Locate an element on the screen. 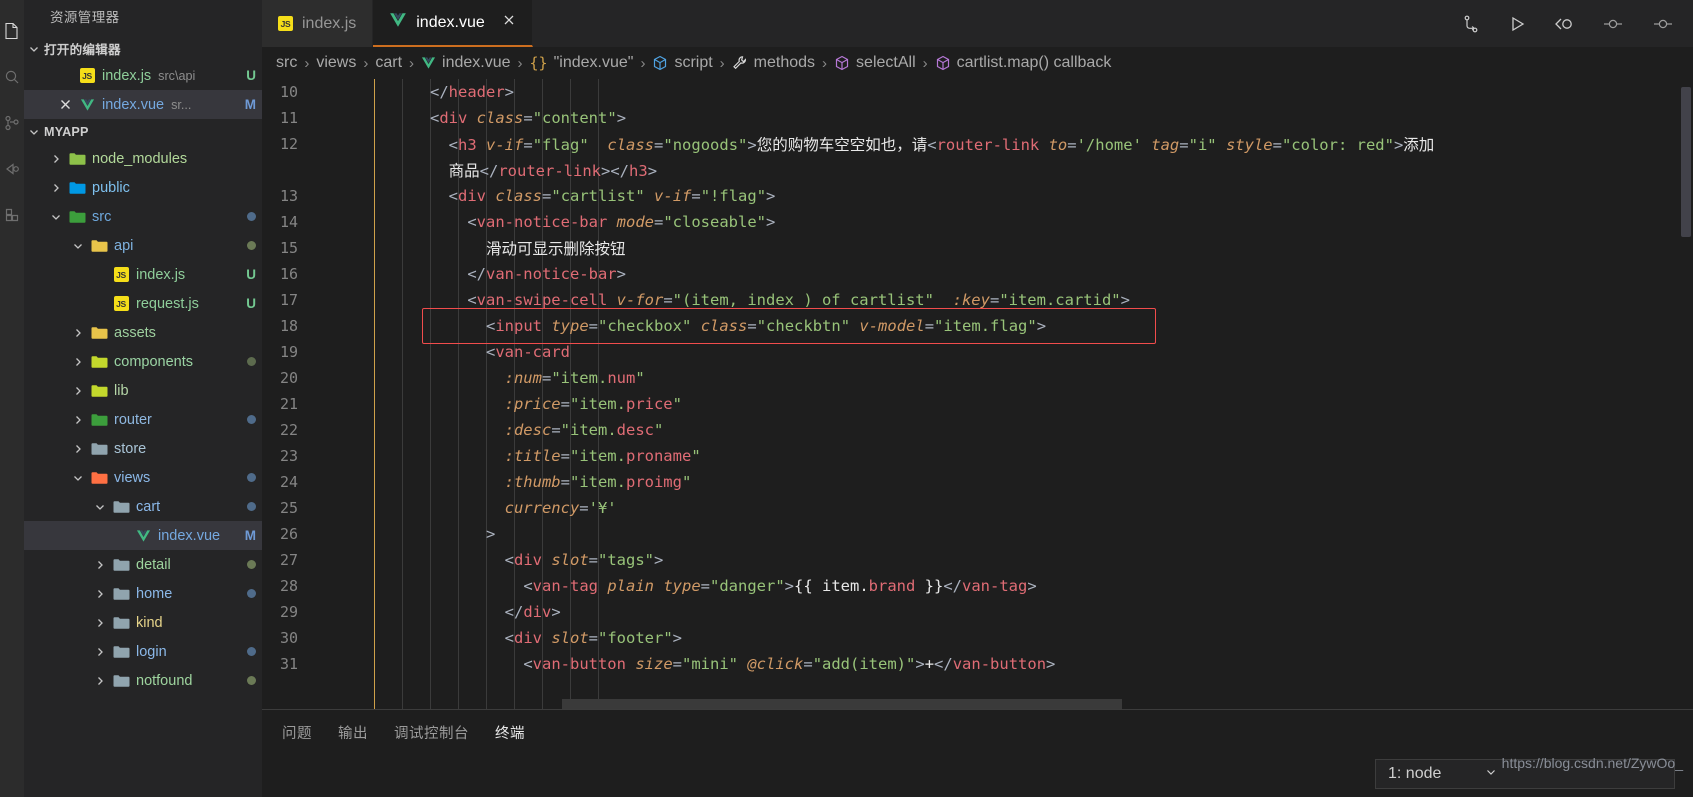 The image size is (1693, 797). file-tree-item-cart: cart is located at coordinates (143, 506).